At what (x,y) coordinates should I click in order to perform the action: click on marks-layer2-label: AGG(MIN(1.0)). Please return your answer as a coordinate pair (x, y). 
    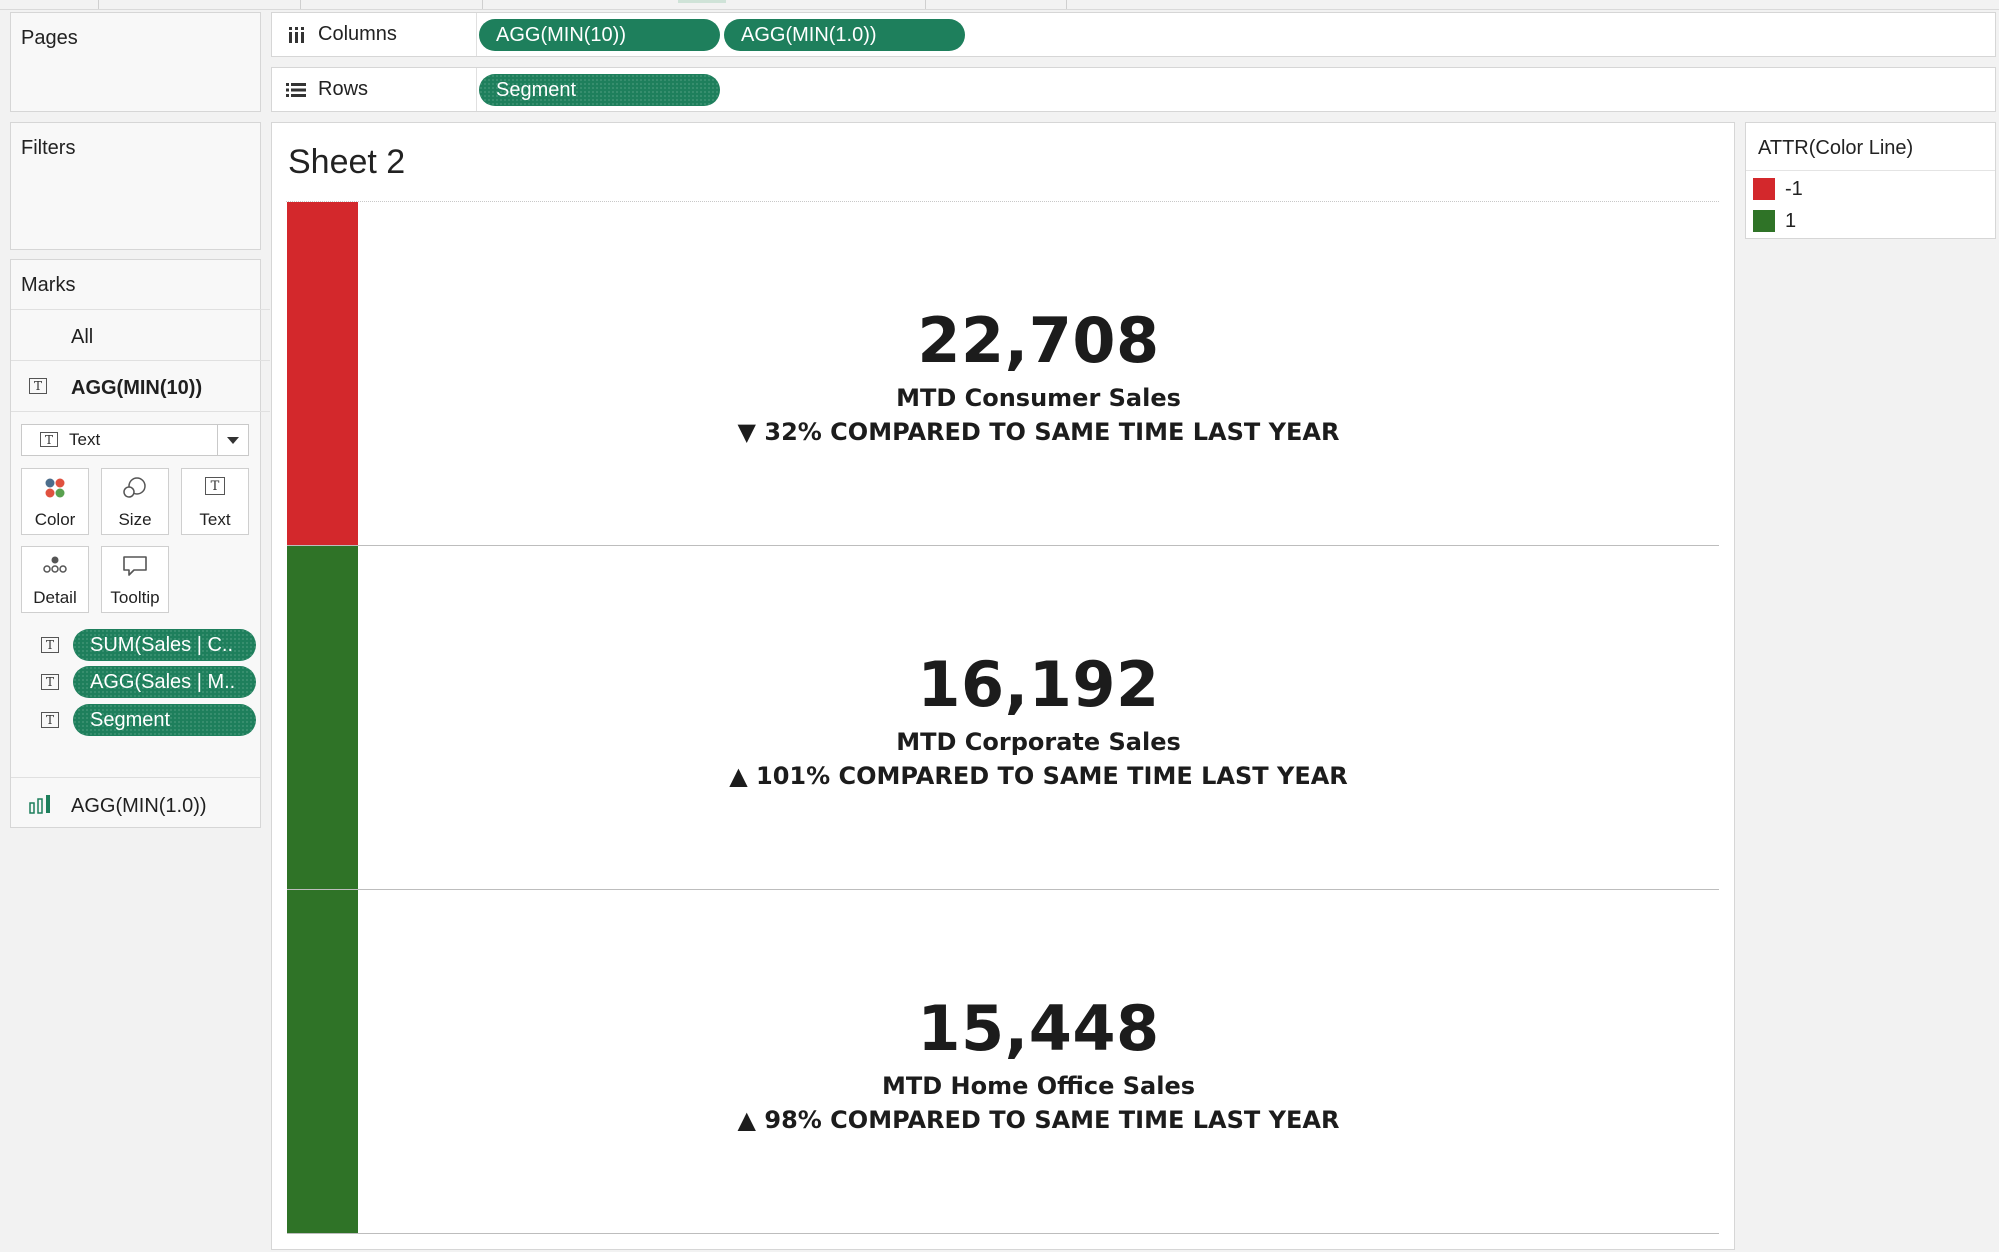
    Looking at the image, I should click on (139, 806).